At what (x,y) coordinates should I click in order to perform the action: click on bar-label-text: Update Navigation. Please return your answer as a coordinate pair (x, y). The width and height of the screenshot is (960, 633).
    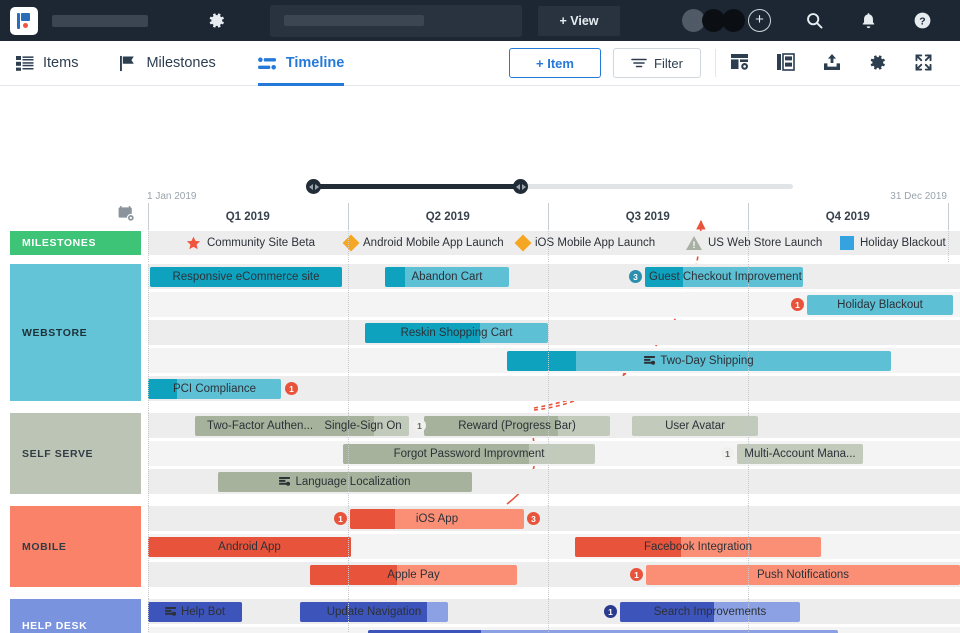
    Looking at the image, I should click on (374, 611).